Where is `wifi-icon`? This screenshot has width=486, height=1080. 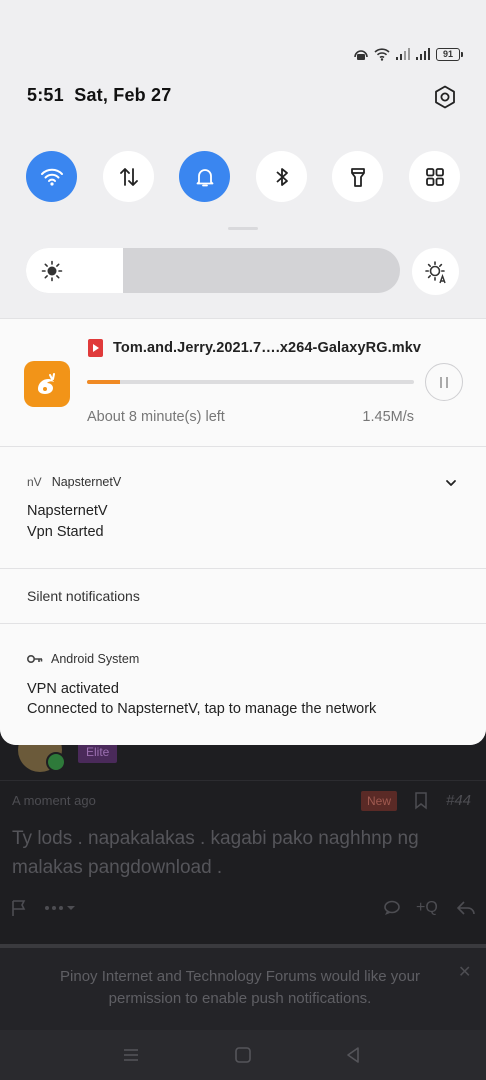 wifi-icon is located at coordinates (51, 177).